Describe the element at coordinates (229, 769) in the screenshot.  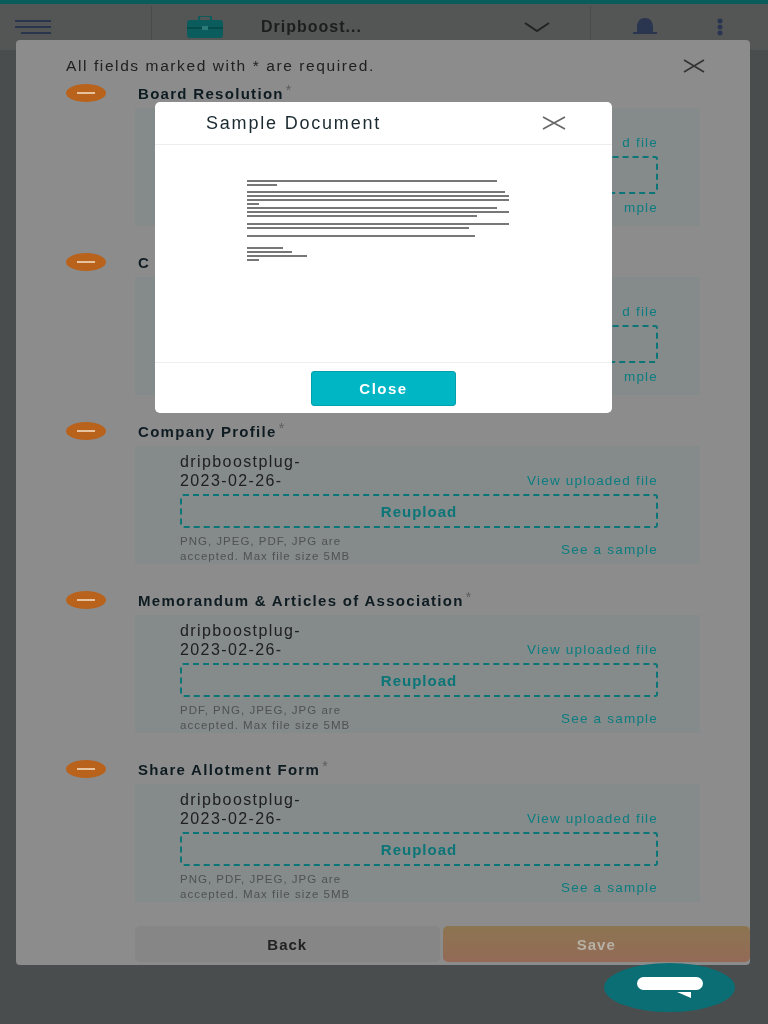
I see `section-title: Share Allotment Form` at that location.